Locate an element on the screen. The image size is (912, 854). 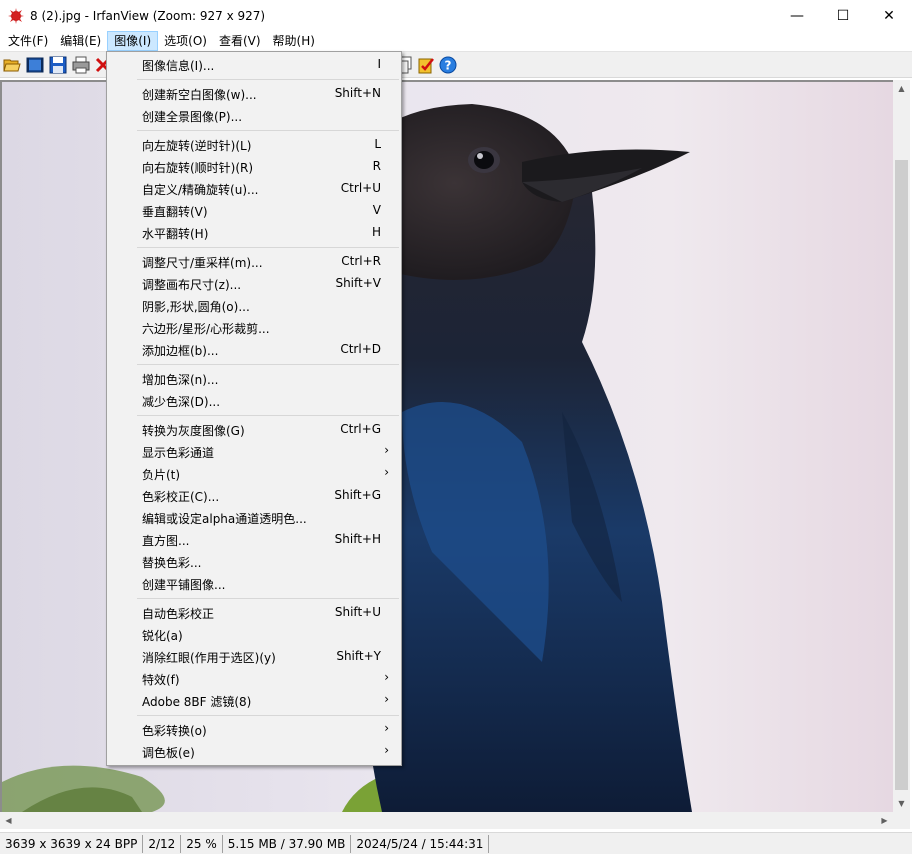
image-menu-item: 负片(t) › is located at coordinates (254, 474).